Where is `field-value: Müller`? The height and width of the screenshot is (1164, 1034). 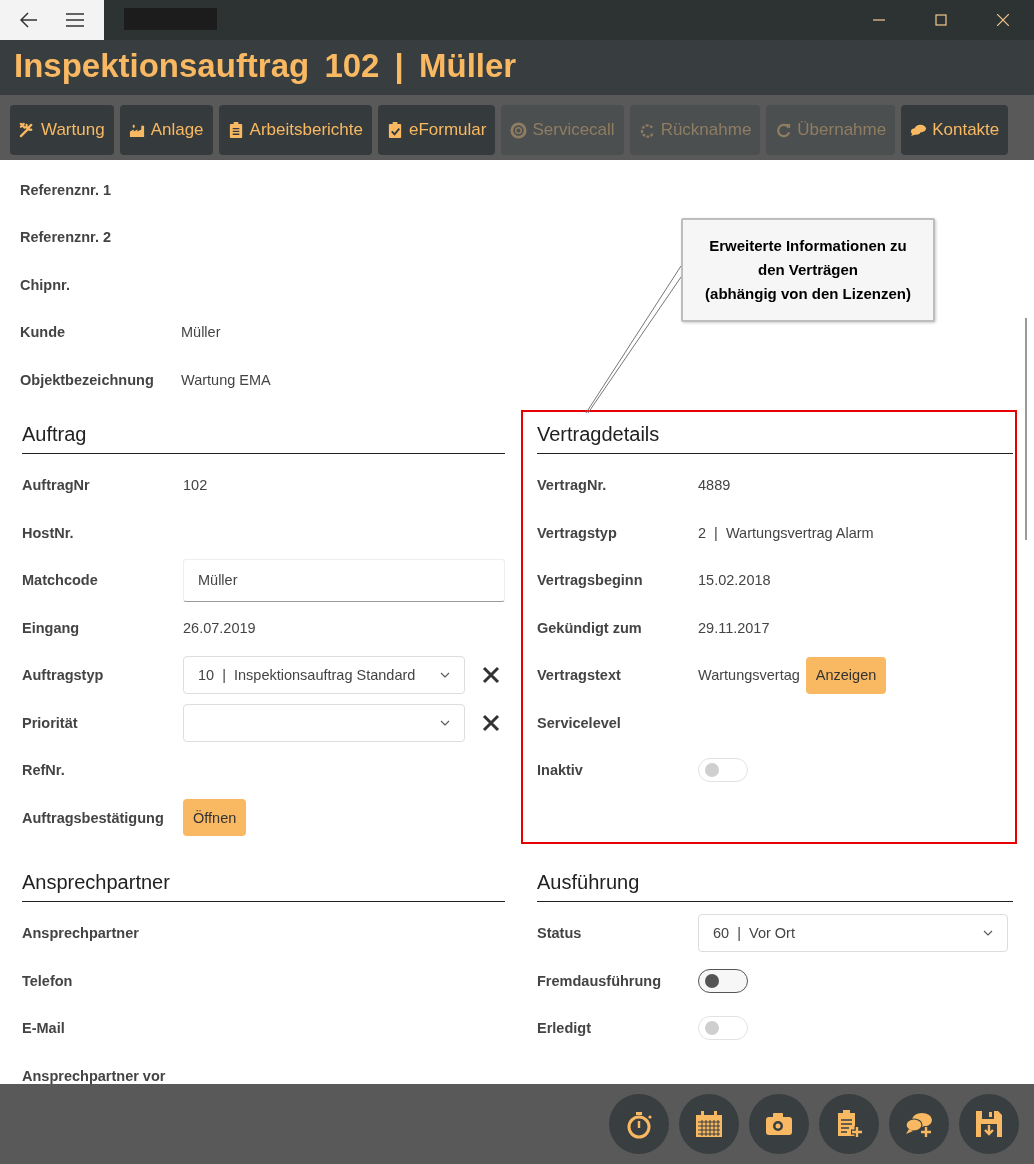 field-value: Müller is located at coordinates (201, 332).